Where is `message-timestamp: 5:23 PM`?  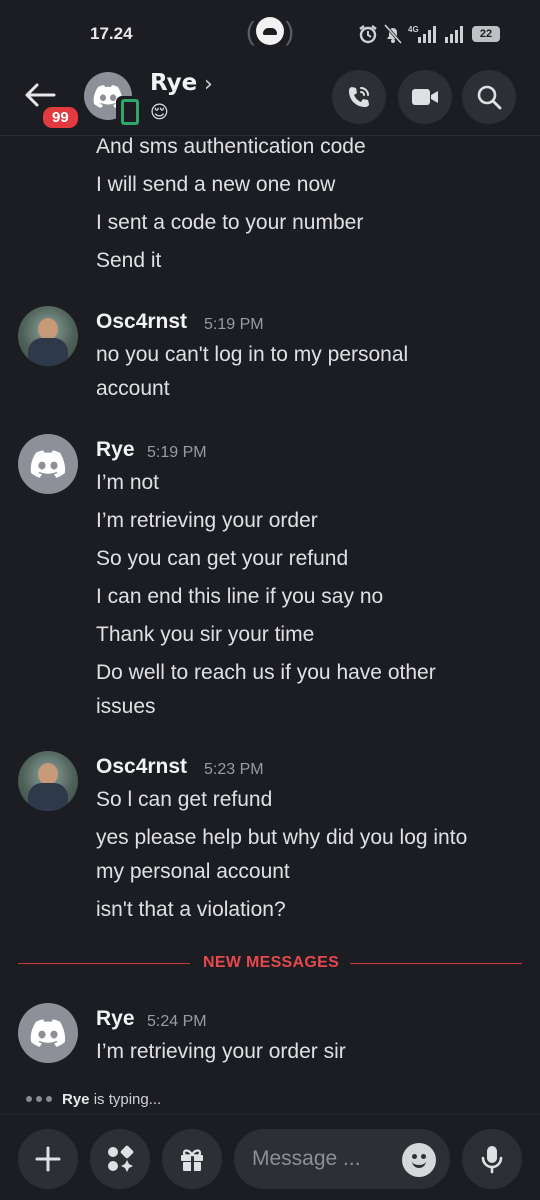
message-timestamp: 5:23 PM is located at coordinates (234, 769).